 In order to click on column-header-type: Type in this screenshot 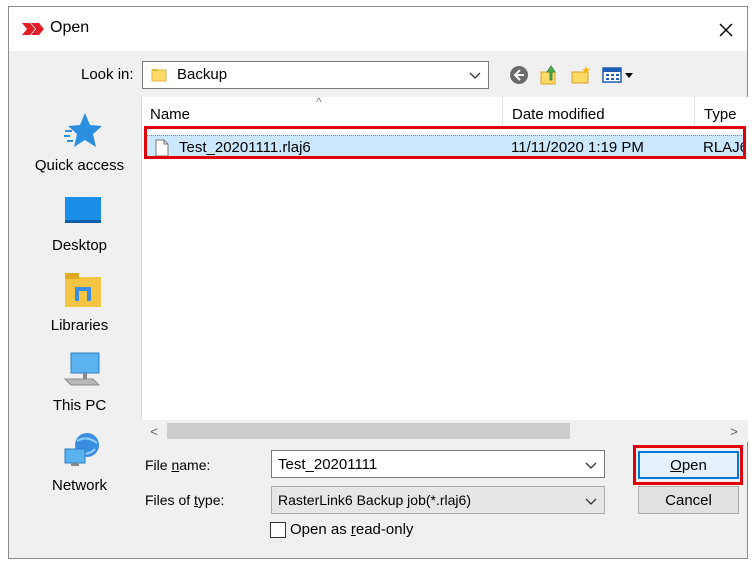, I will do `click(722, 112)`.